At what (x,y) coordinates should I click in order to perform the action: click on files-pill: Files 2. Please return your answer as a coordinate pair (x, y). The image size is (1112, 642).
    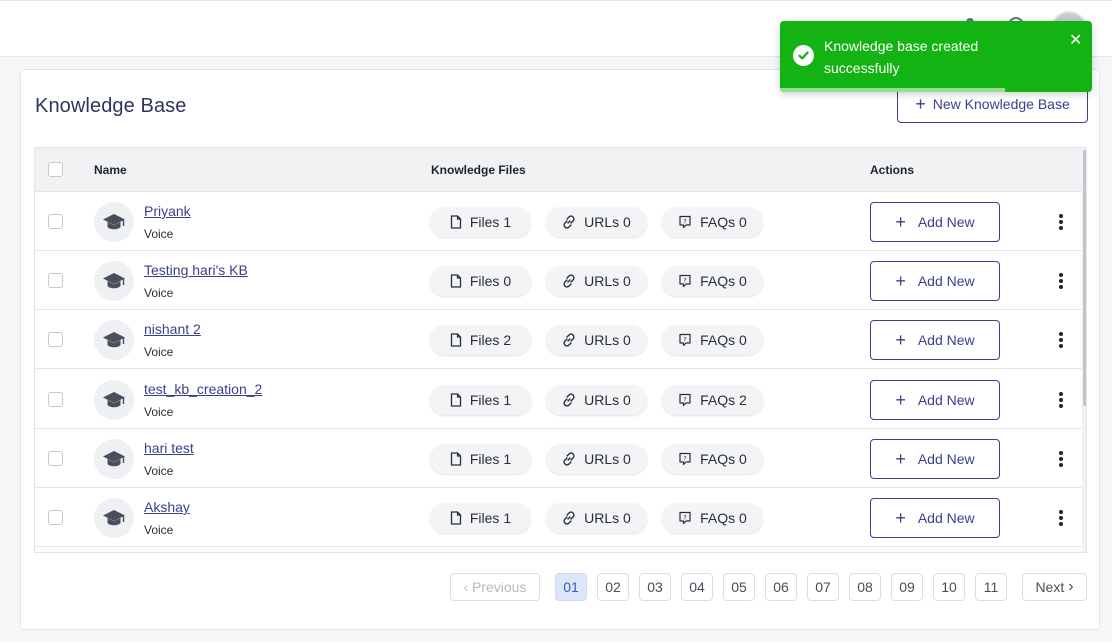
    Looking at the image, I should click on (480, 340).